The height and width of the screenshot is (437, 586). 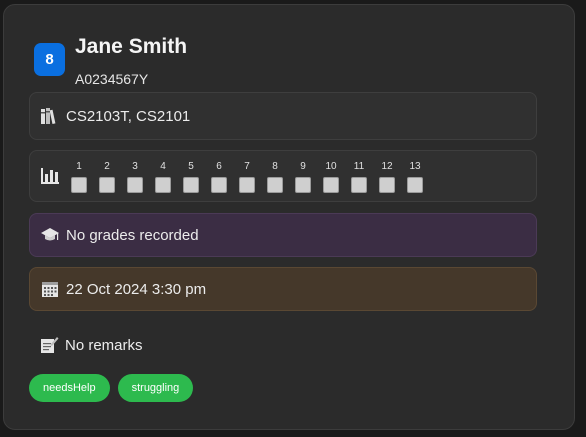 I want to click on books-icon, so click(x=50, y=116).